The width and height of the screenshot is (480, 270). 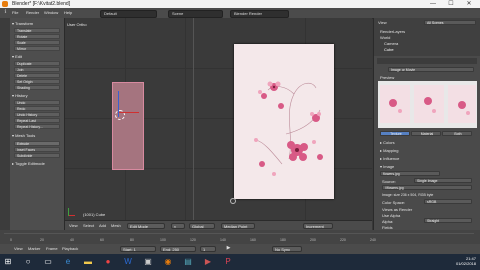 I want to click on inset-faces-button: Inset Faces, so click(x=37, y=149).